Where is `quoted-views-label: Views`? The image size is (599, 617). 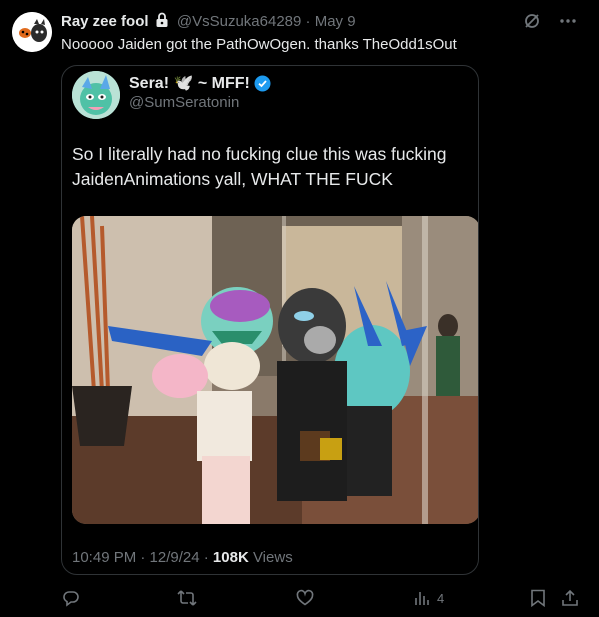 quoted-views-label: Views is located at coordinates (270, 557).